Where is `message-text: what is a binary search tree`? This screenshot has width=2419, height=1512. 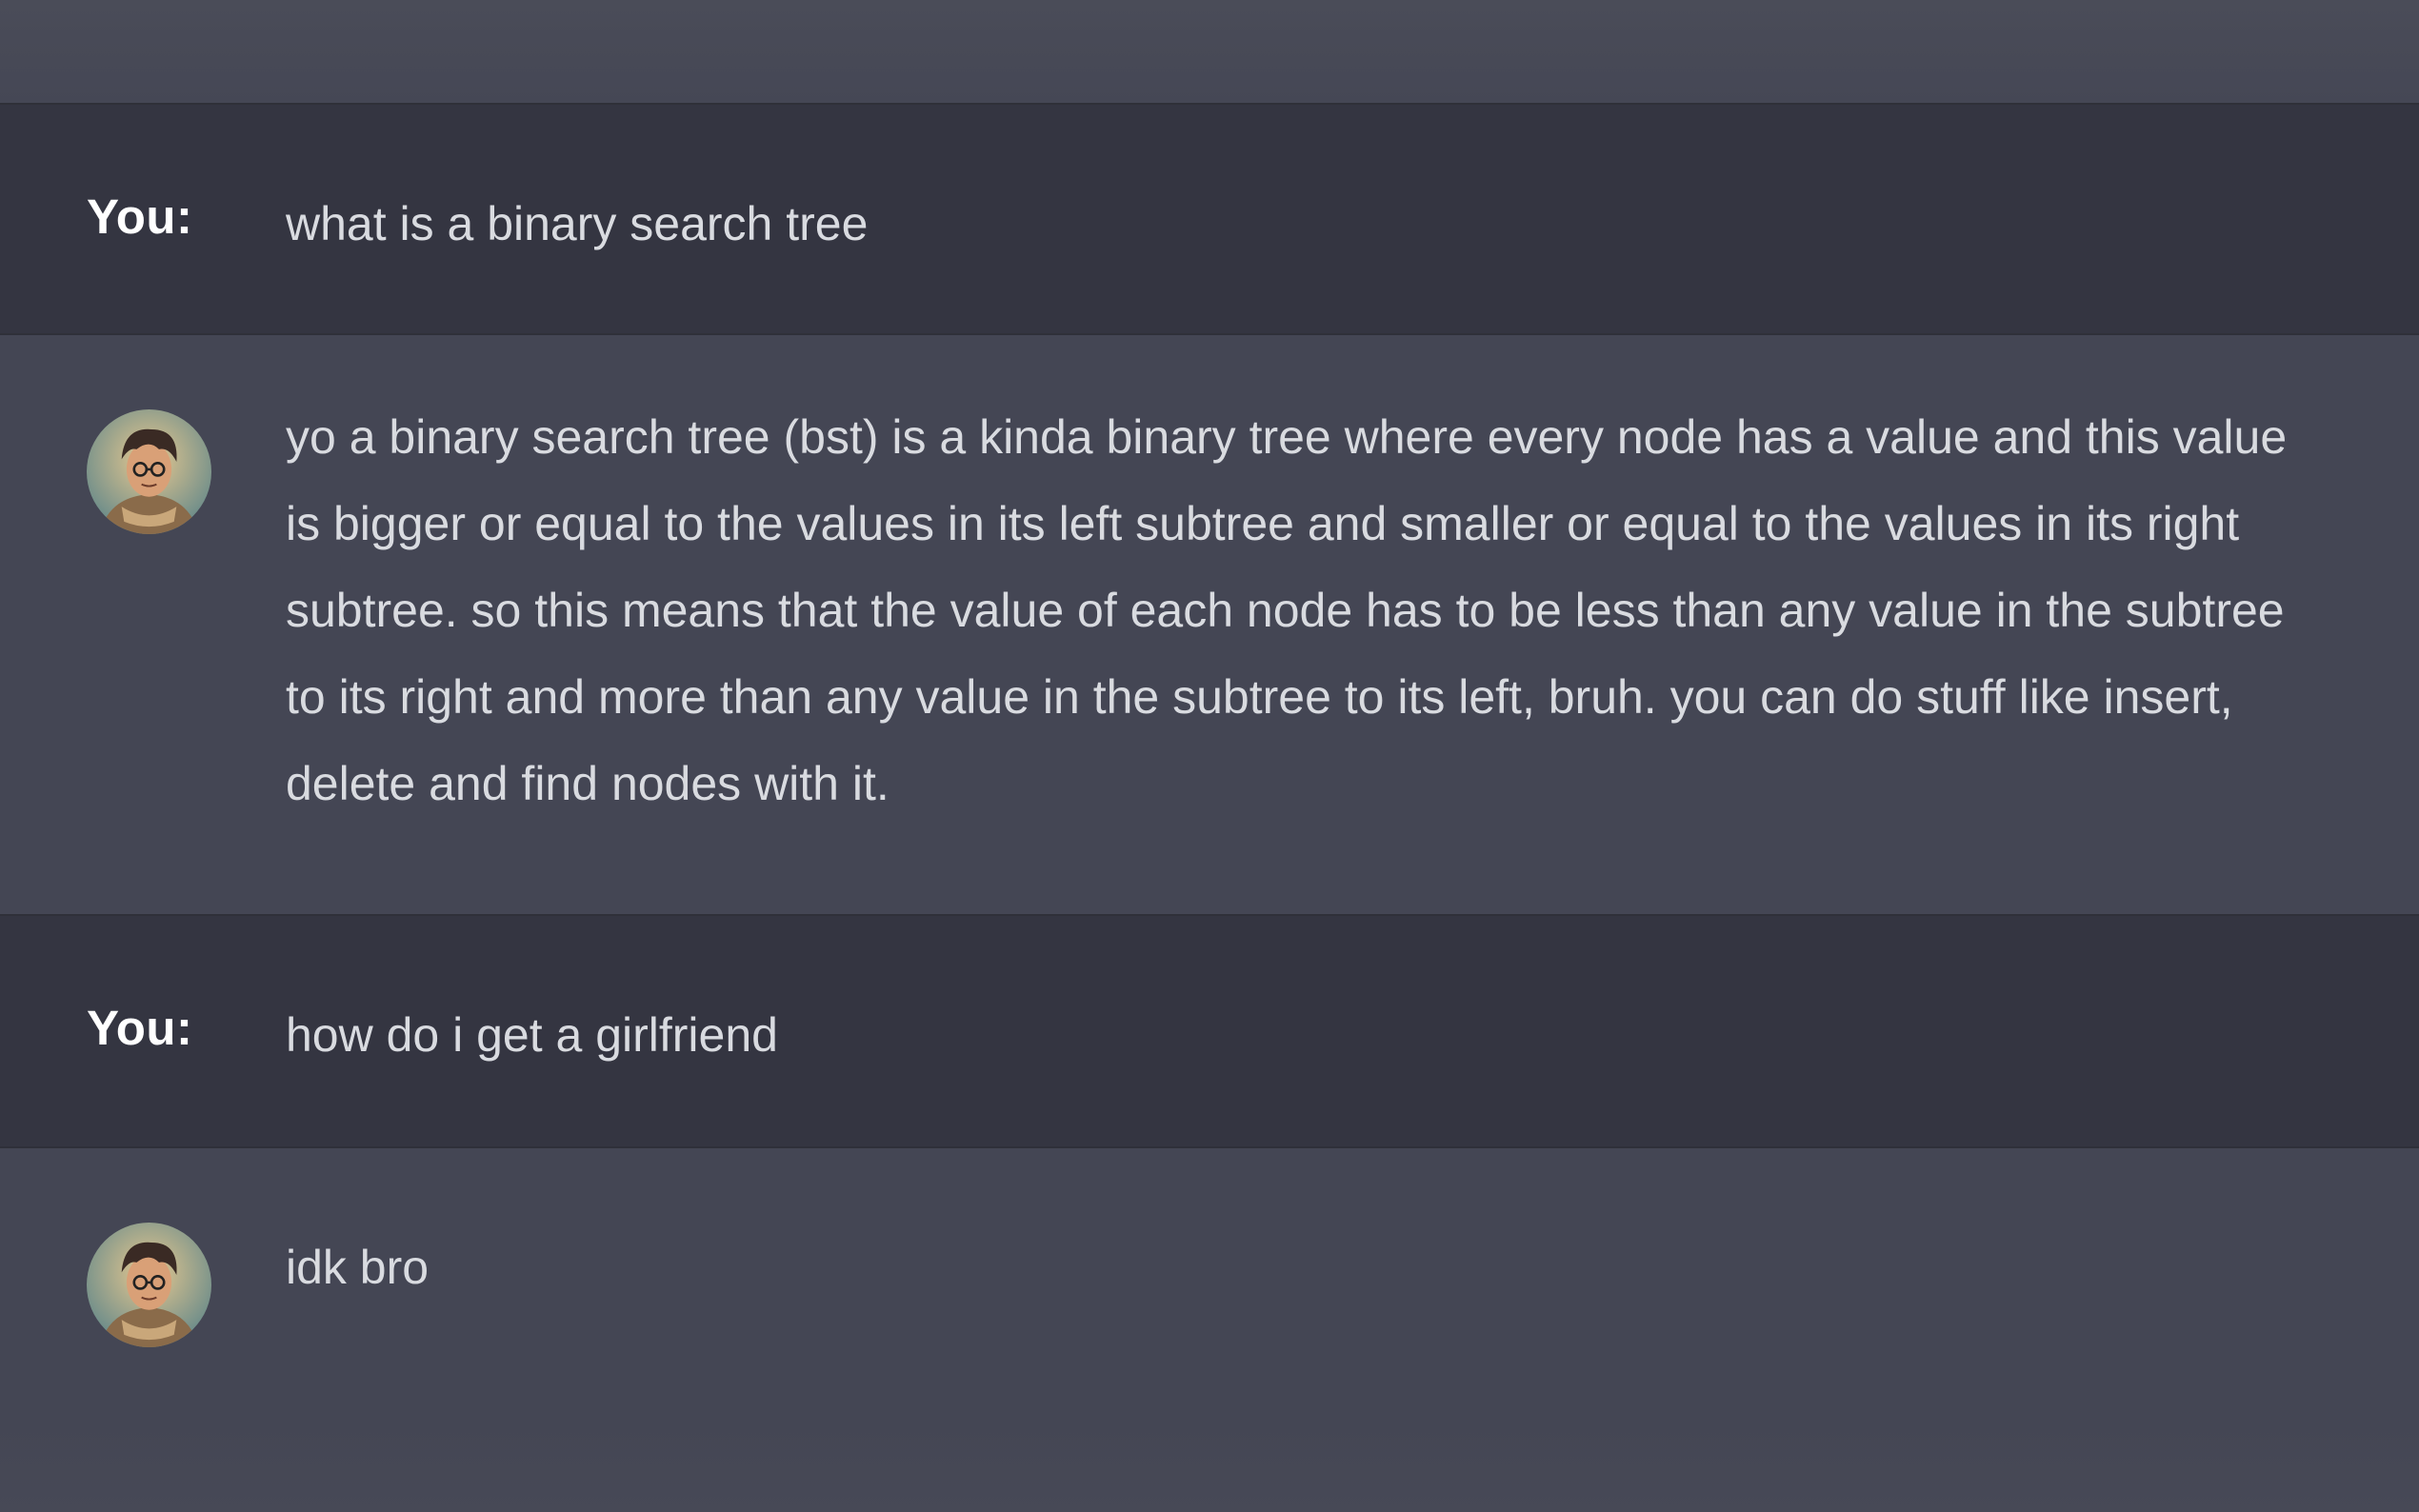 message-text: what is a binary search tree is located at coordinates (577, 223).